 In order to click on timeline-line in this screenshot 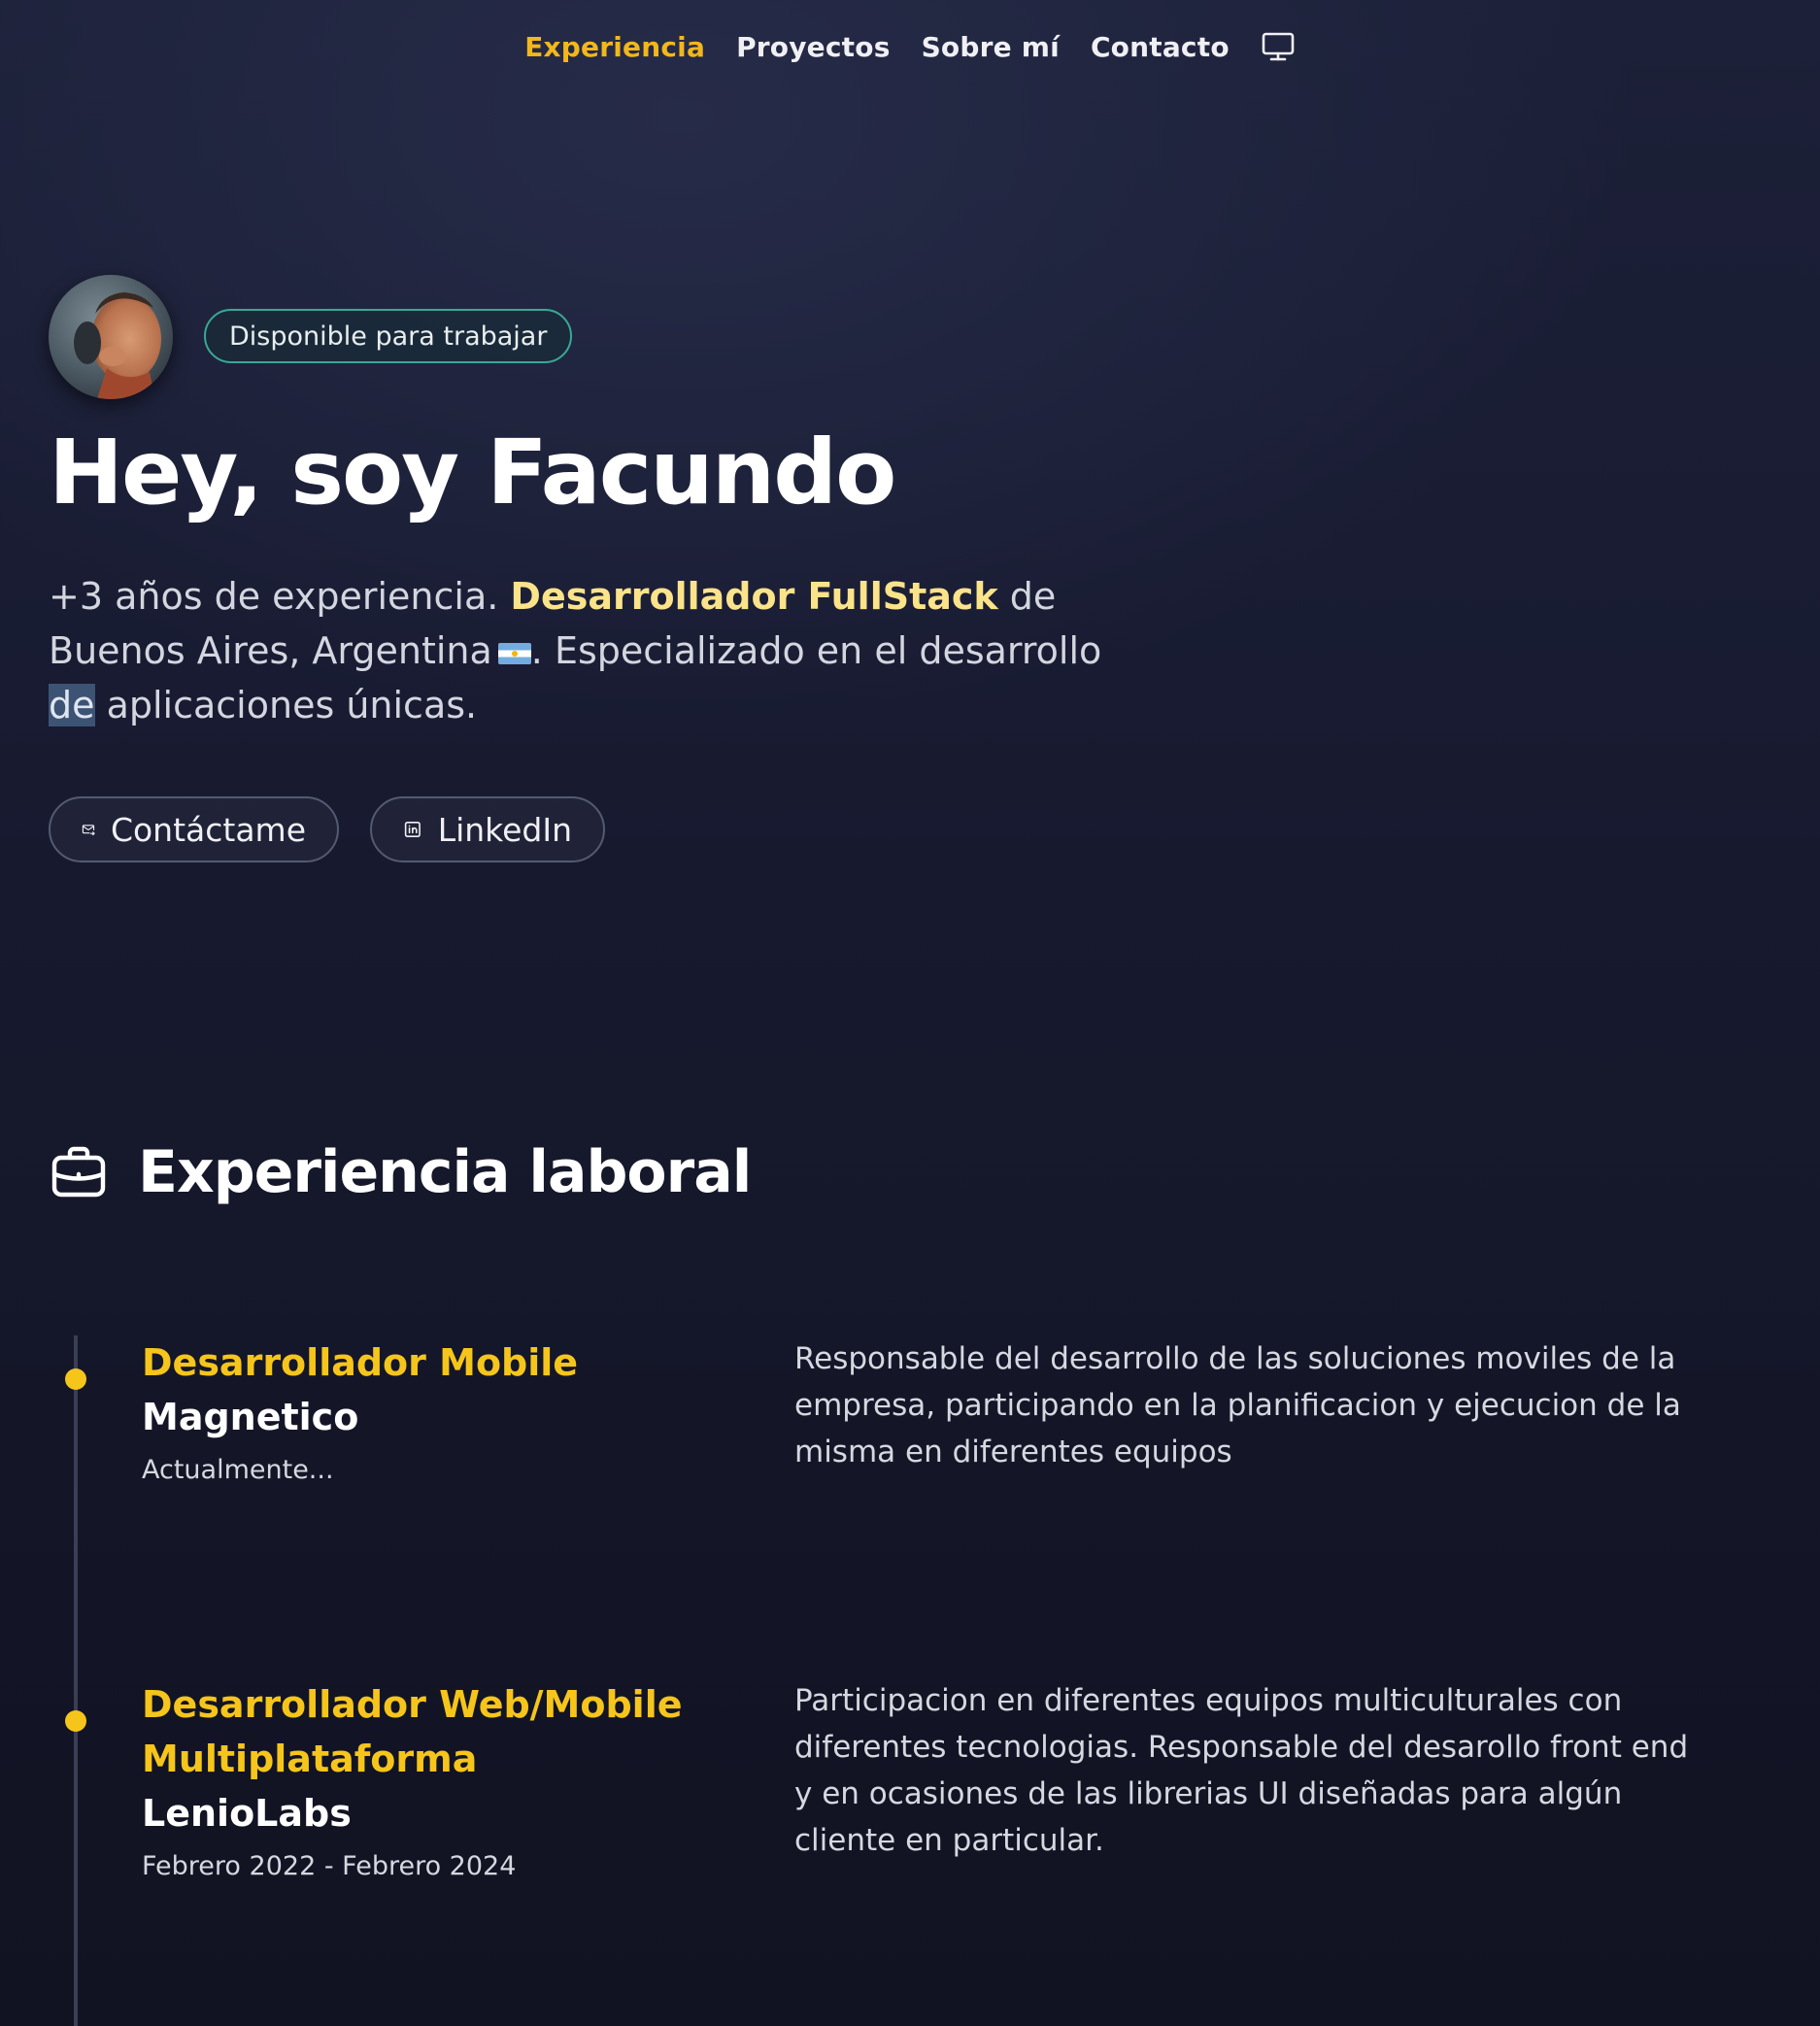, I will do `click(76, 1680)`.